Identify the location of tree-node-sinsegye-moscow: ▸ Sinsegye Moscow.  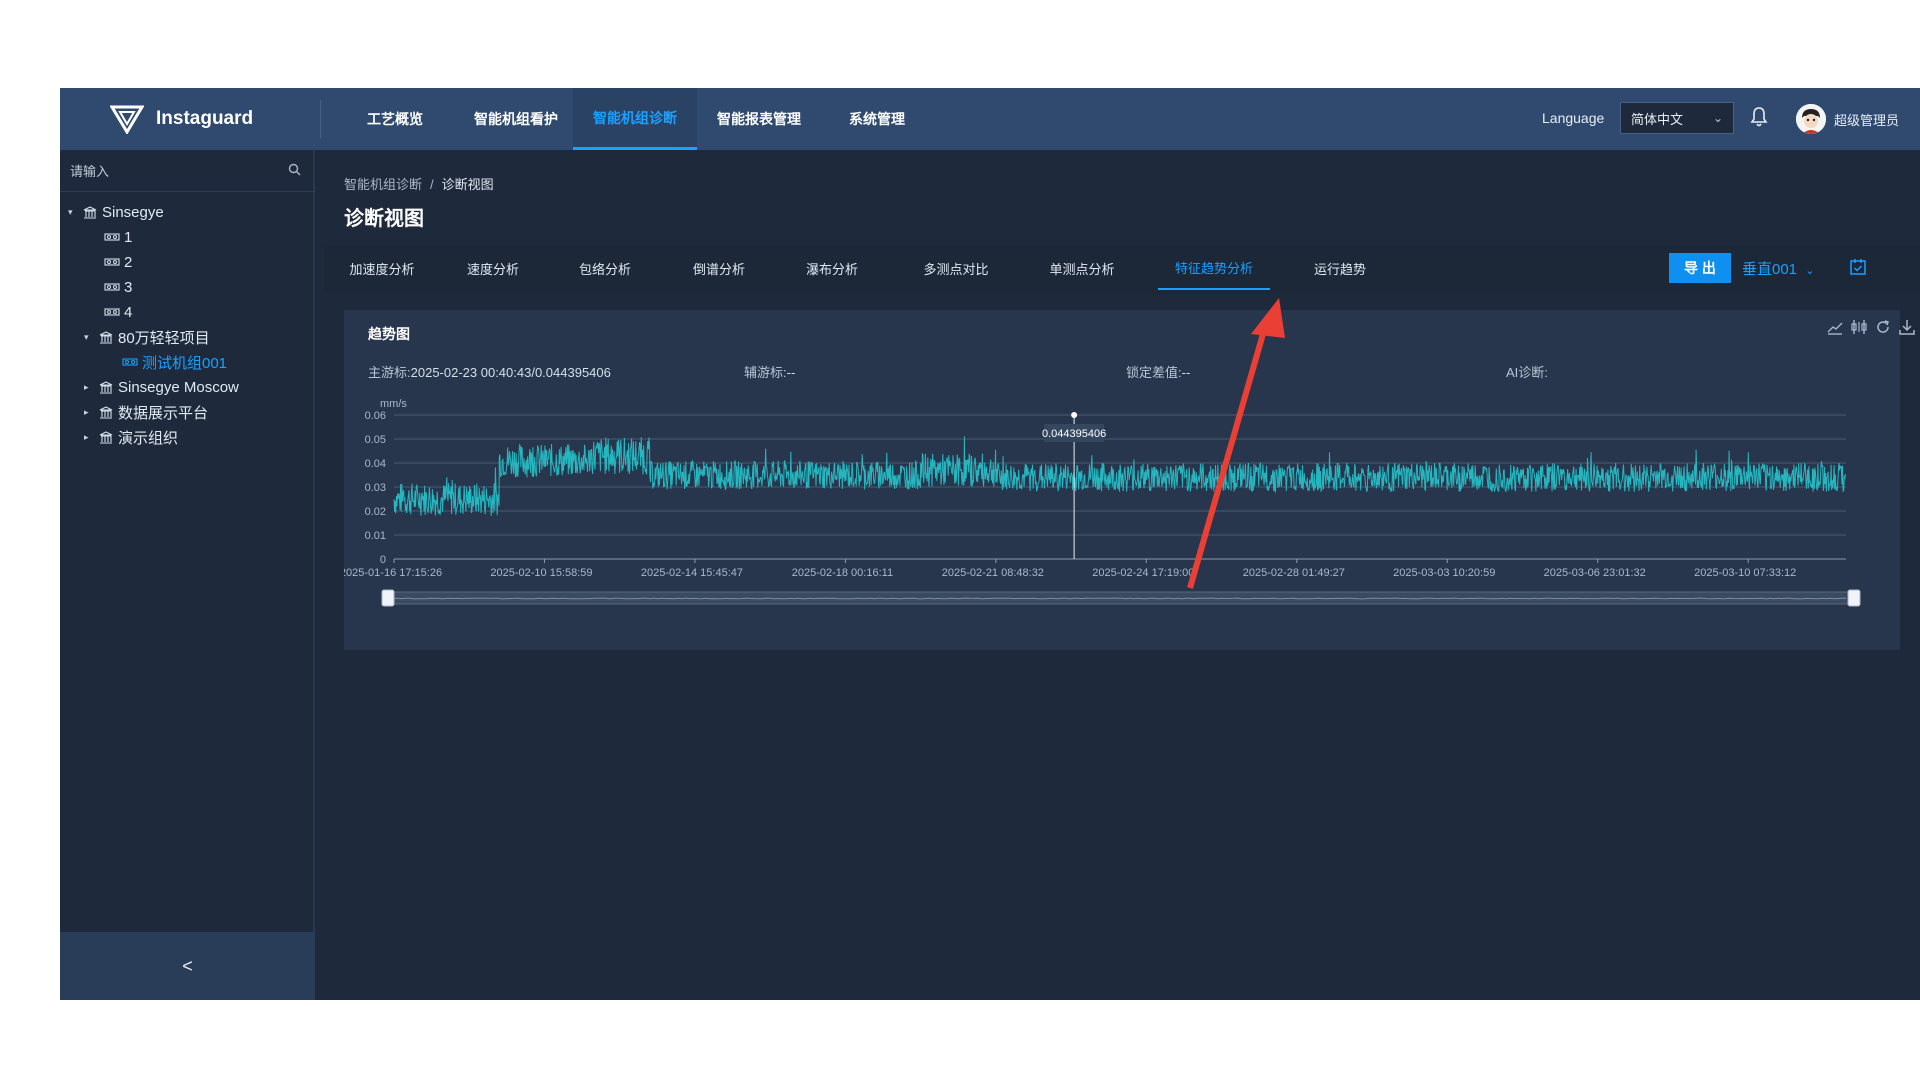
(161, 387).